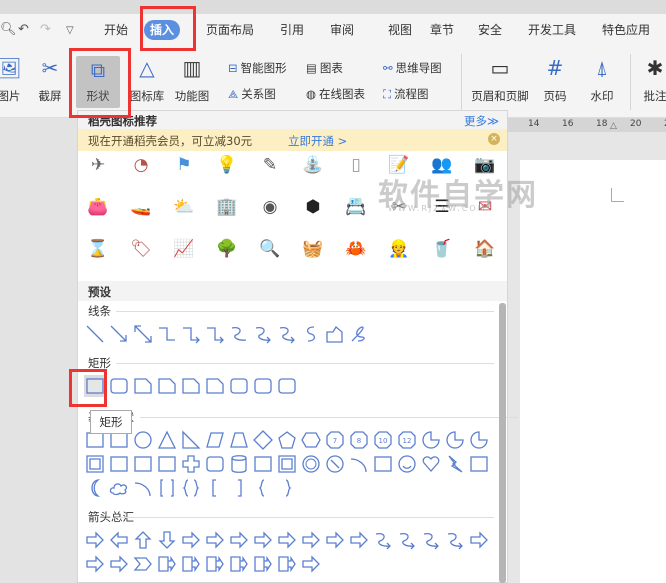 This screenshot has width=666, height=583. I want to click on shape-teardrop, so click(479, 440).